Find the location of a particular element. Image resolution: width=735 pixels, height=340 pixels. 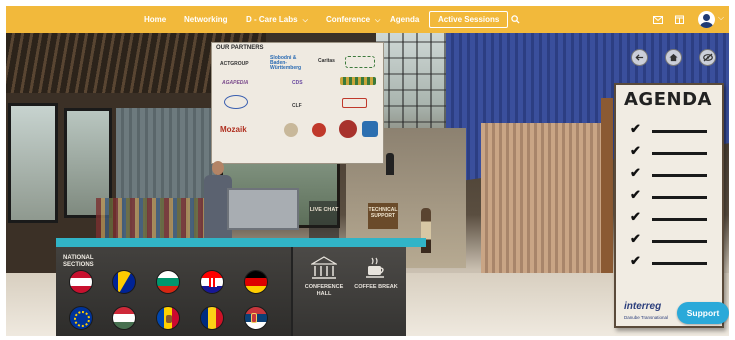

conference-hall-label: CONFERENCE HALL is located at coordinates (324, 290).